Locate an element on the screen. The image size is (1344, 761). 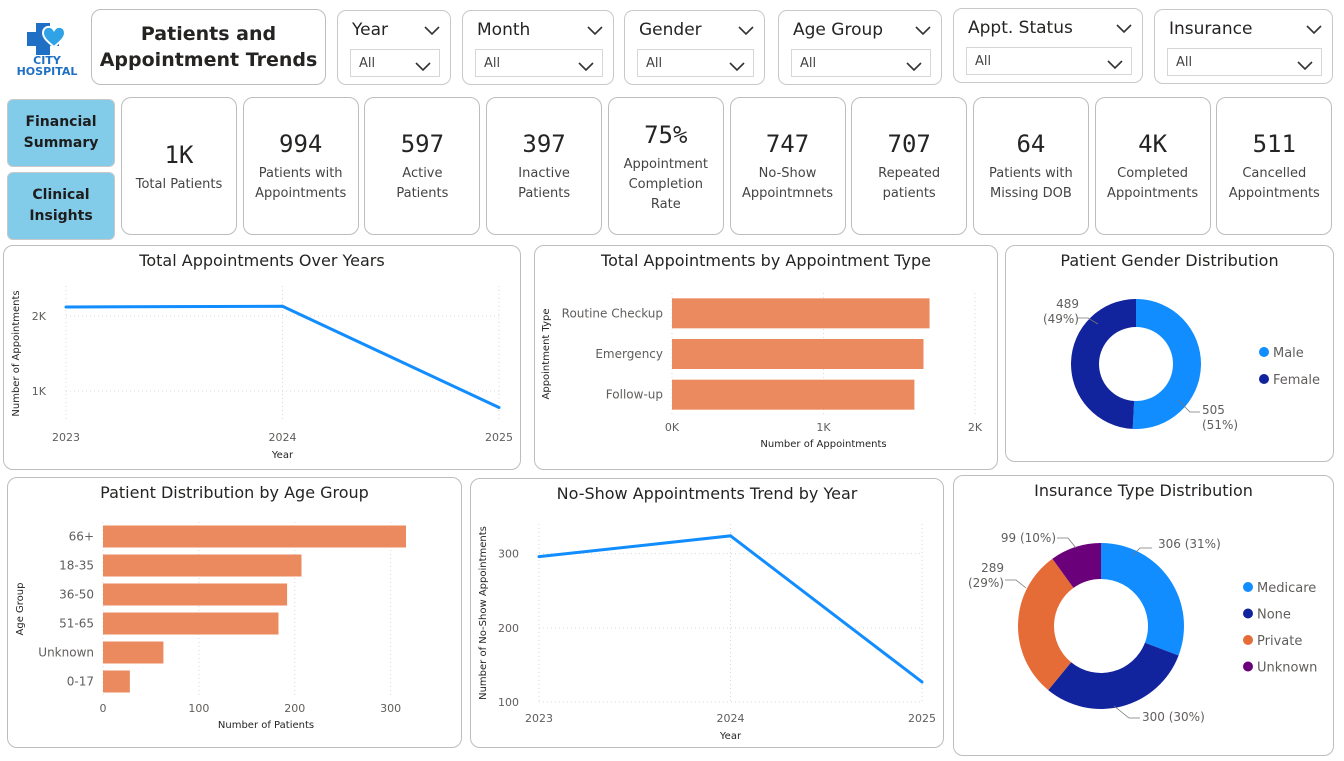
x-tick-label: 2025 is located at coordinates (922, 718).